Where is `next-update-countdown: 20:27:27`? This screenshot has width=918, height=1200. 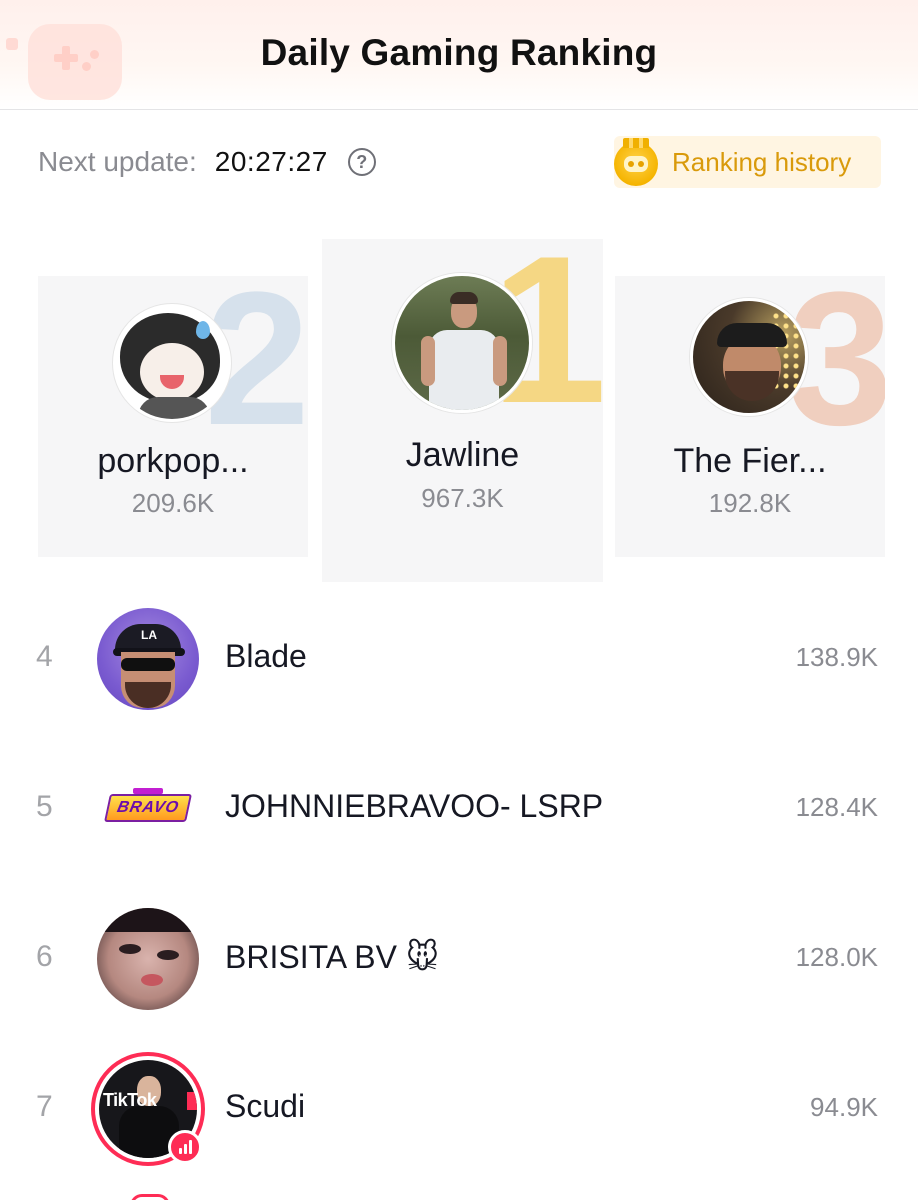 next-update-countdown: 20:27:27 is located at coordinates (271, 161).